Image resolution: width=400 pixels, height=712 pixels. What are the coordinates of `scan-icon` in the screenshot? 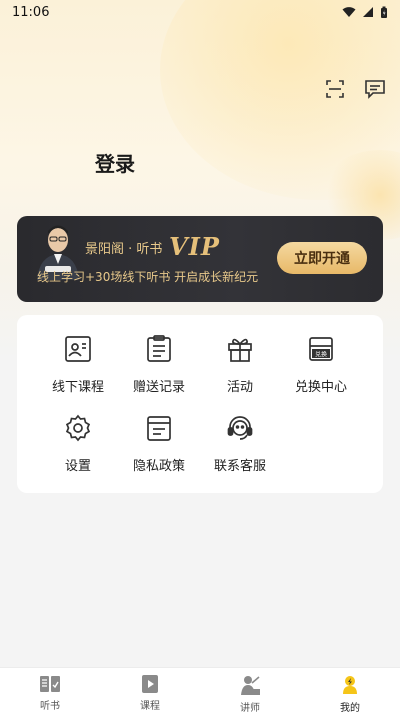 It's located at (335, 89).